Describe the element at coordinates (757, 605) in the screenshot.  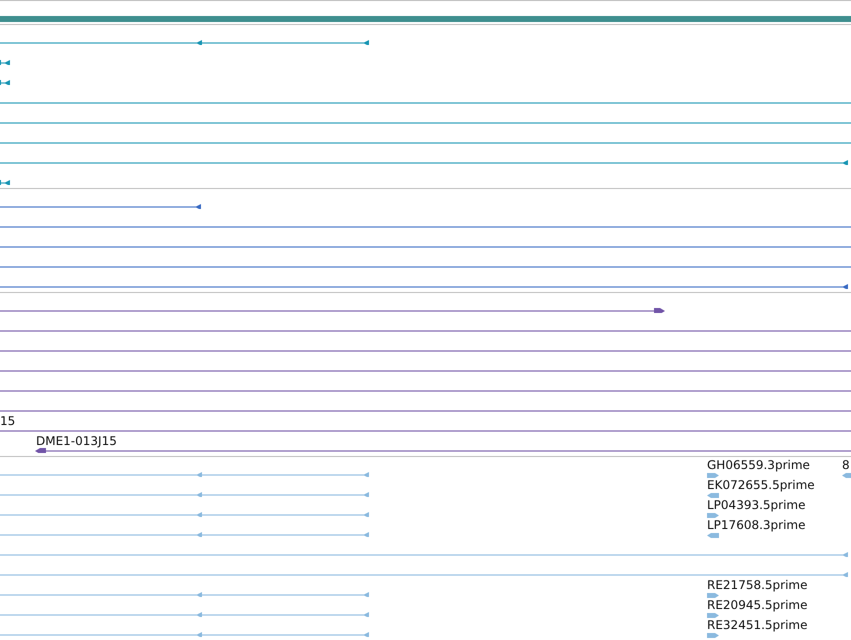
I see `feature-label: RE20945.5prime` at that location.